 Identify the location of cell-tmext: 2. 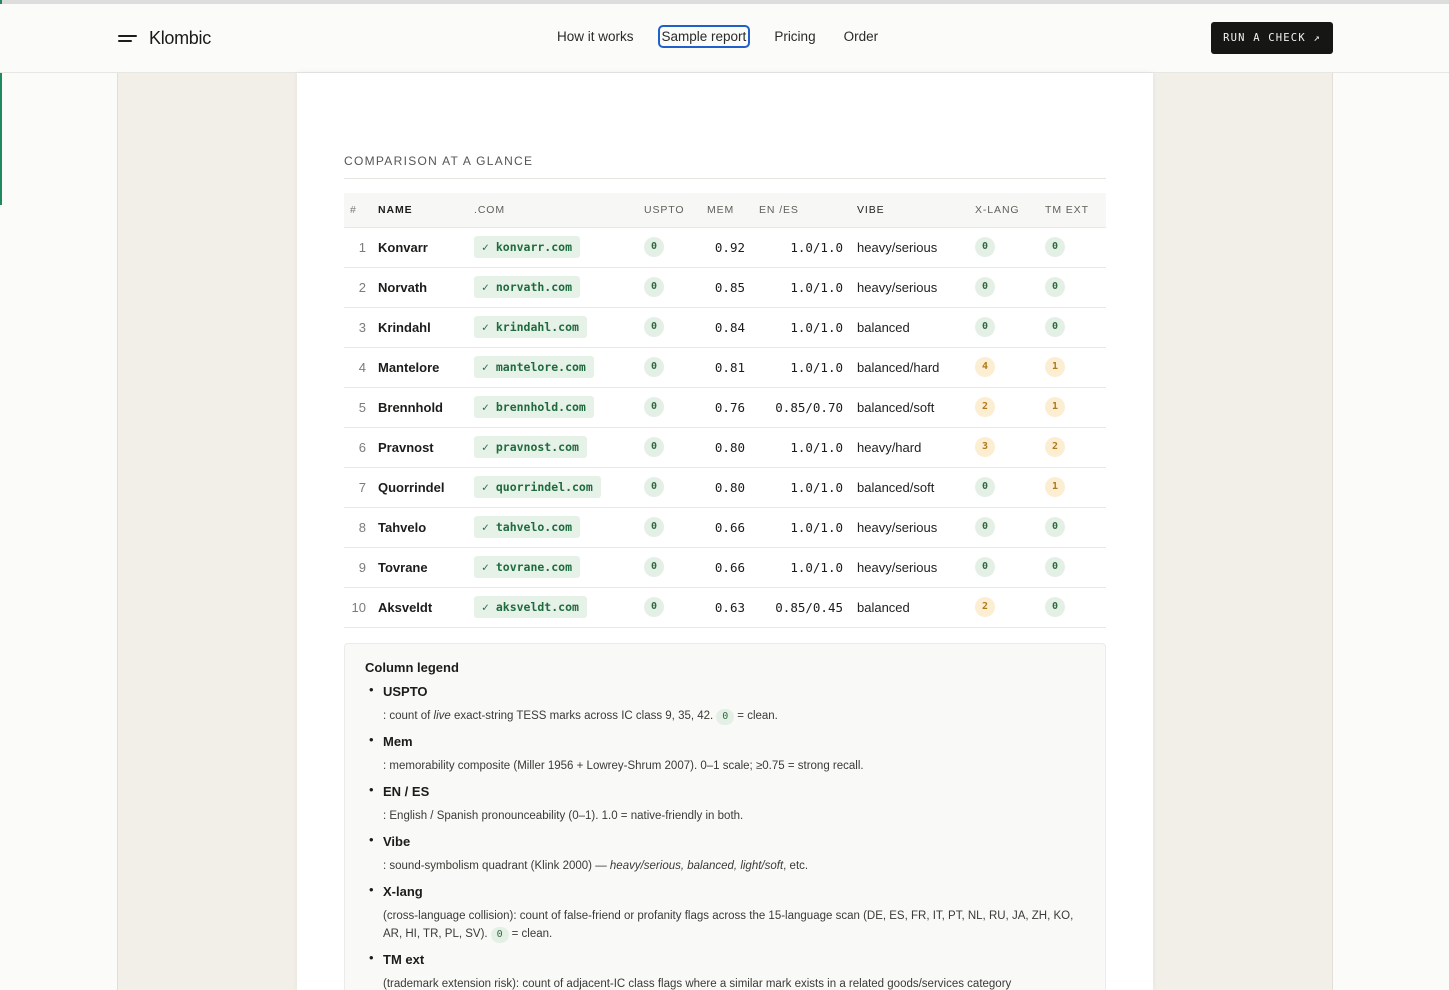
(1072, 447).